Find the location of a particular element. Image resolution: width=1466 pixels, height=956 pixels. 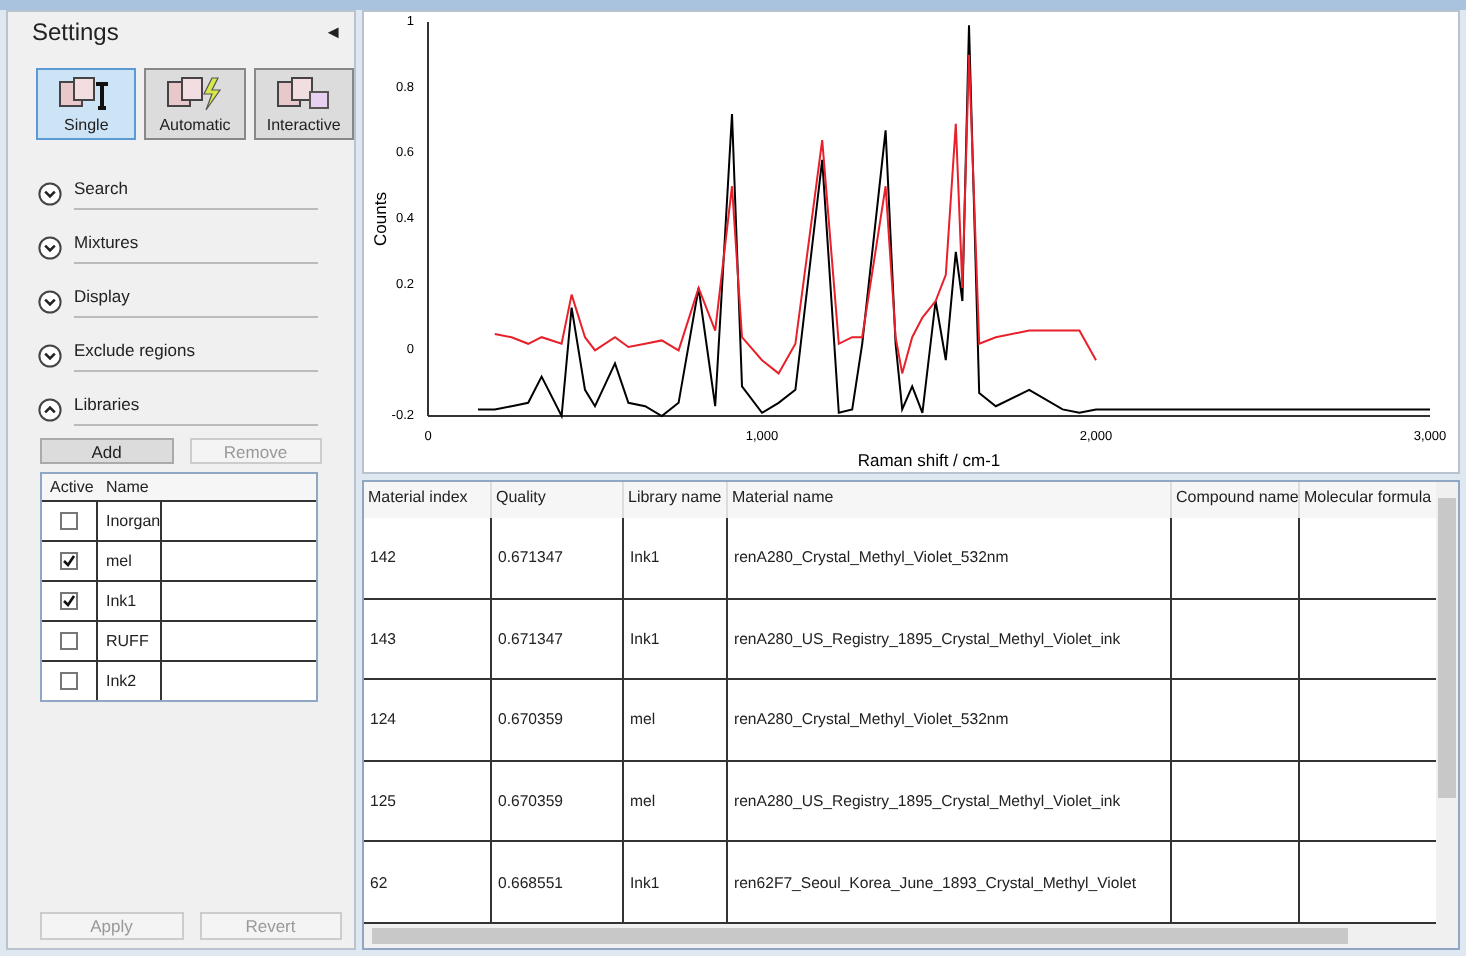

column-header: Material name is located at coordinates (950, 500).